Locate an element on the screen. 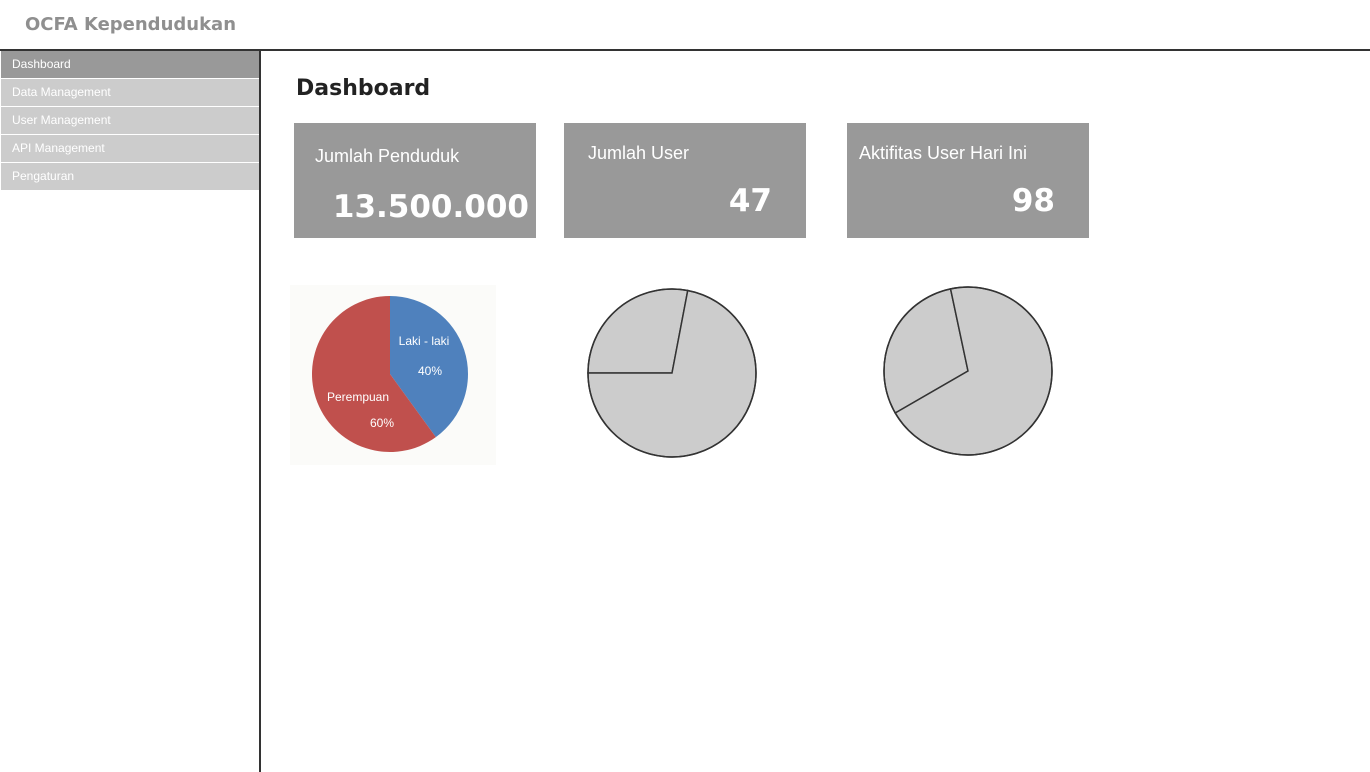  slice-label-female: Perempuan is located at coordinates (358, 397).